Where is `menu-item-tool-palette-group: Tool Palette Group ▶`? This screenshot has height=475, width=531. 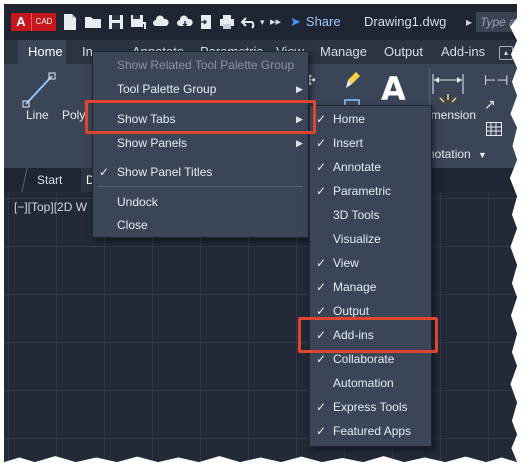
menu-item-tool-palette-group: Tool Palette Group ▶ is located at coordinates (200, 89).